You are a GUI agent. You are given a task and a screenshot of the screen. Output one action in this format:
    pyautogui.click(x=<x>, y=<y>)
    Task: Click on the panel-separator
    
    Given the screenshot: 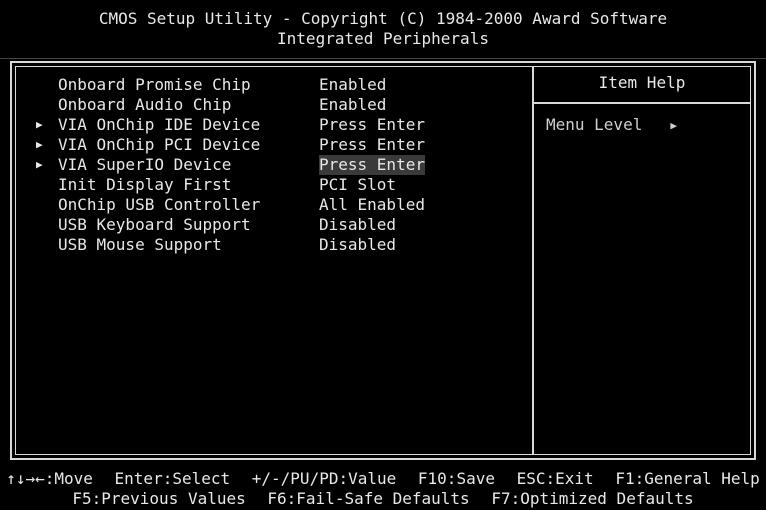 What is the action you would take?
    pyautogui.click(x=533, y=260)
    